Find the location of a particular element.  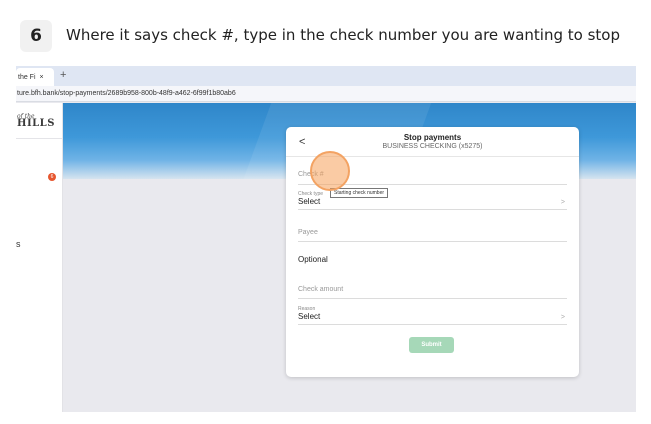

reason-select: Reason Select > is located at coordinates (432, 315).